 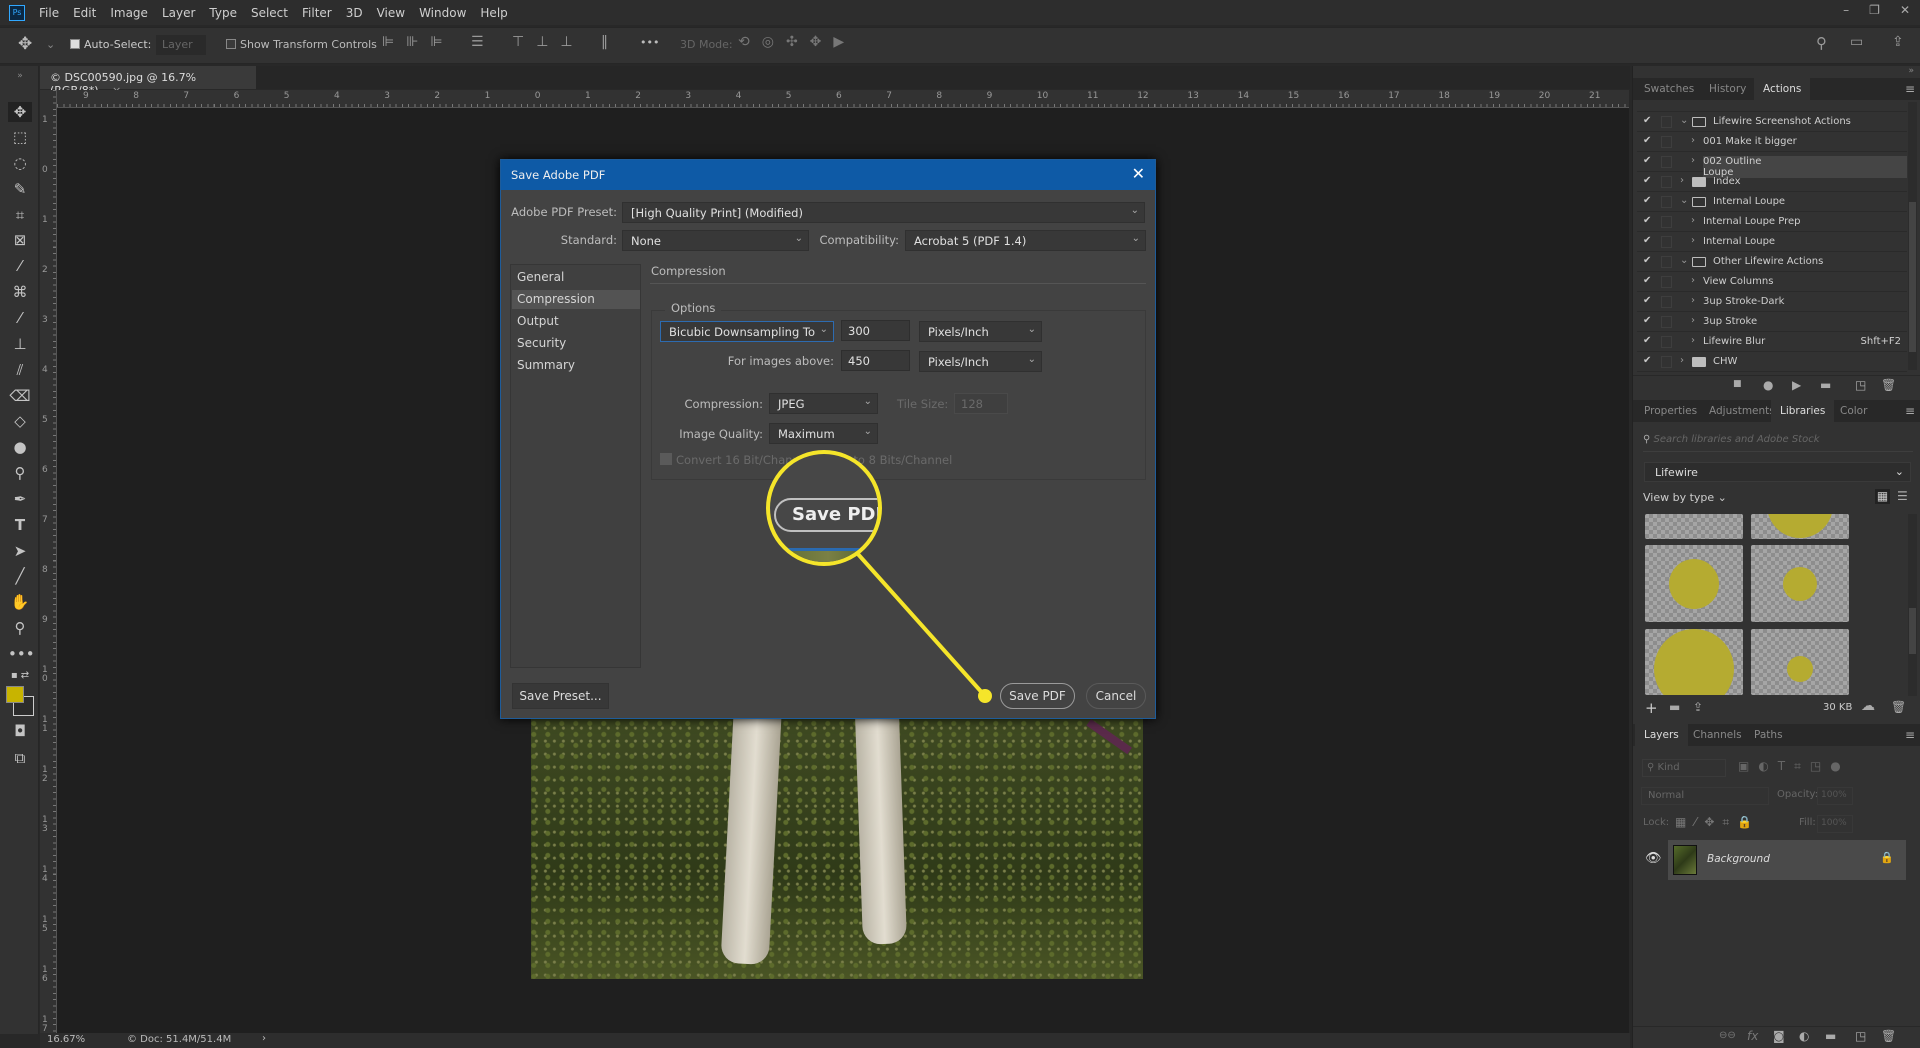 What do you see at coordinates (985, 696) in the screenshot?
I see `callout-dot` at bounding box center [985, 696].